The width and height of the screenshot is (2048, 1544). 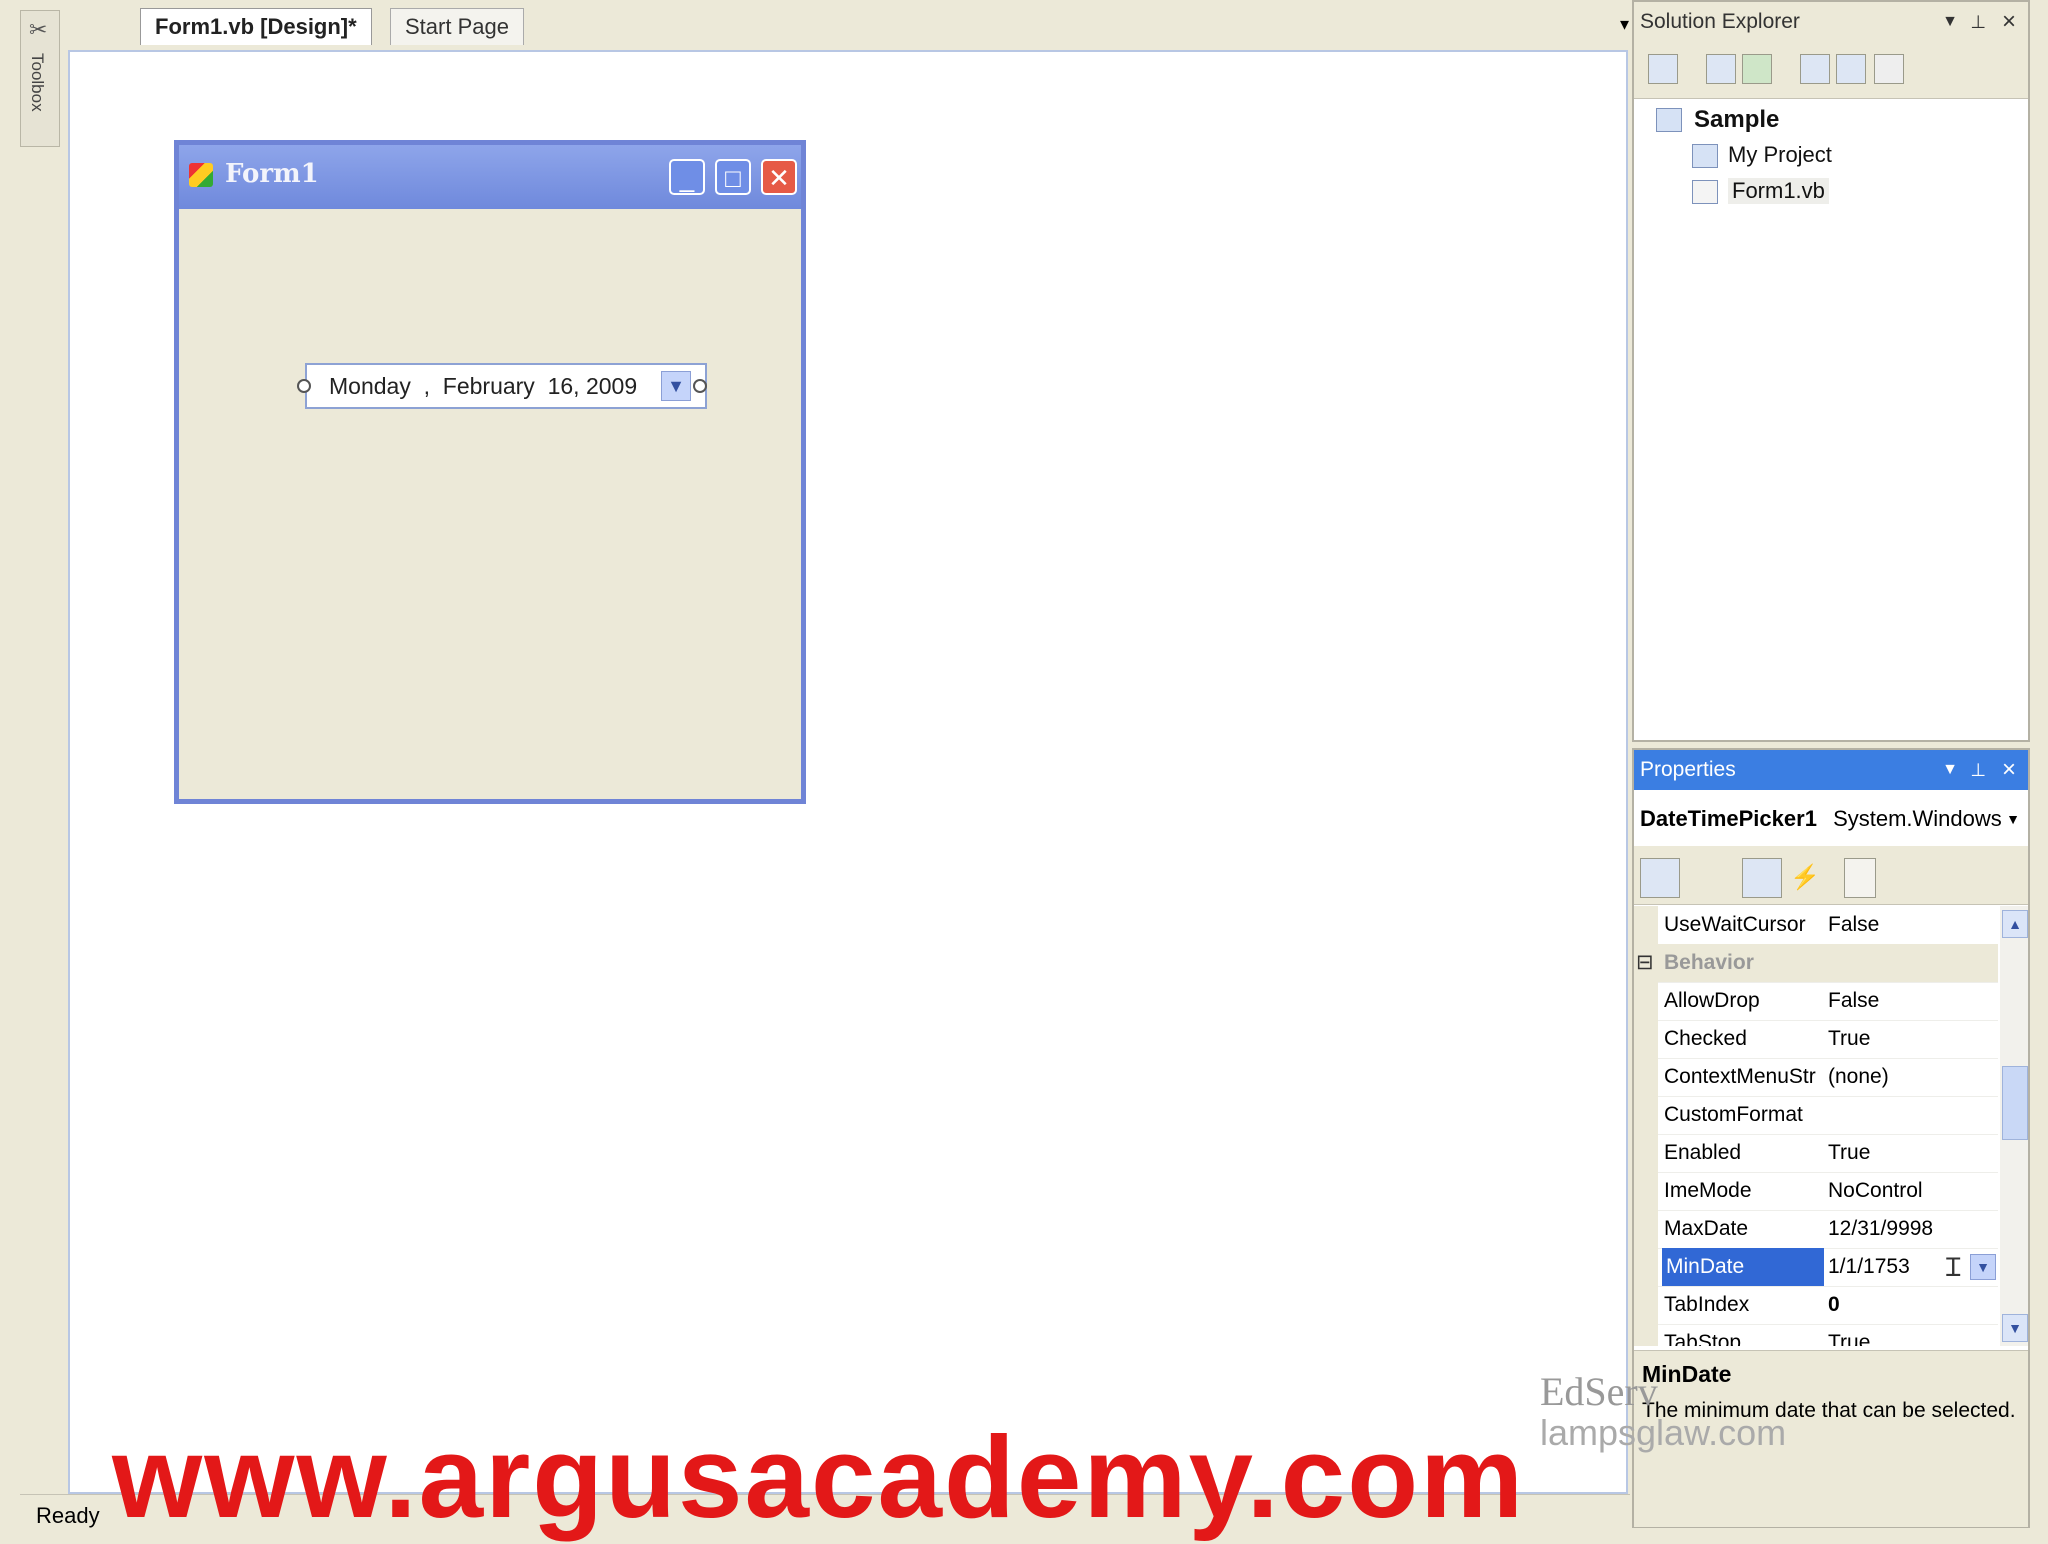 I want to click on minimize-button: _, so click(x=687, y=177).